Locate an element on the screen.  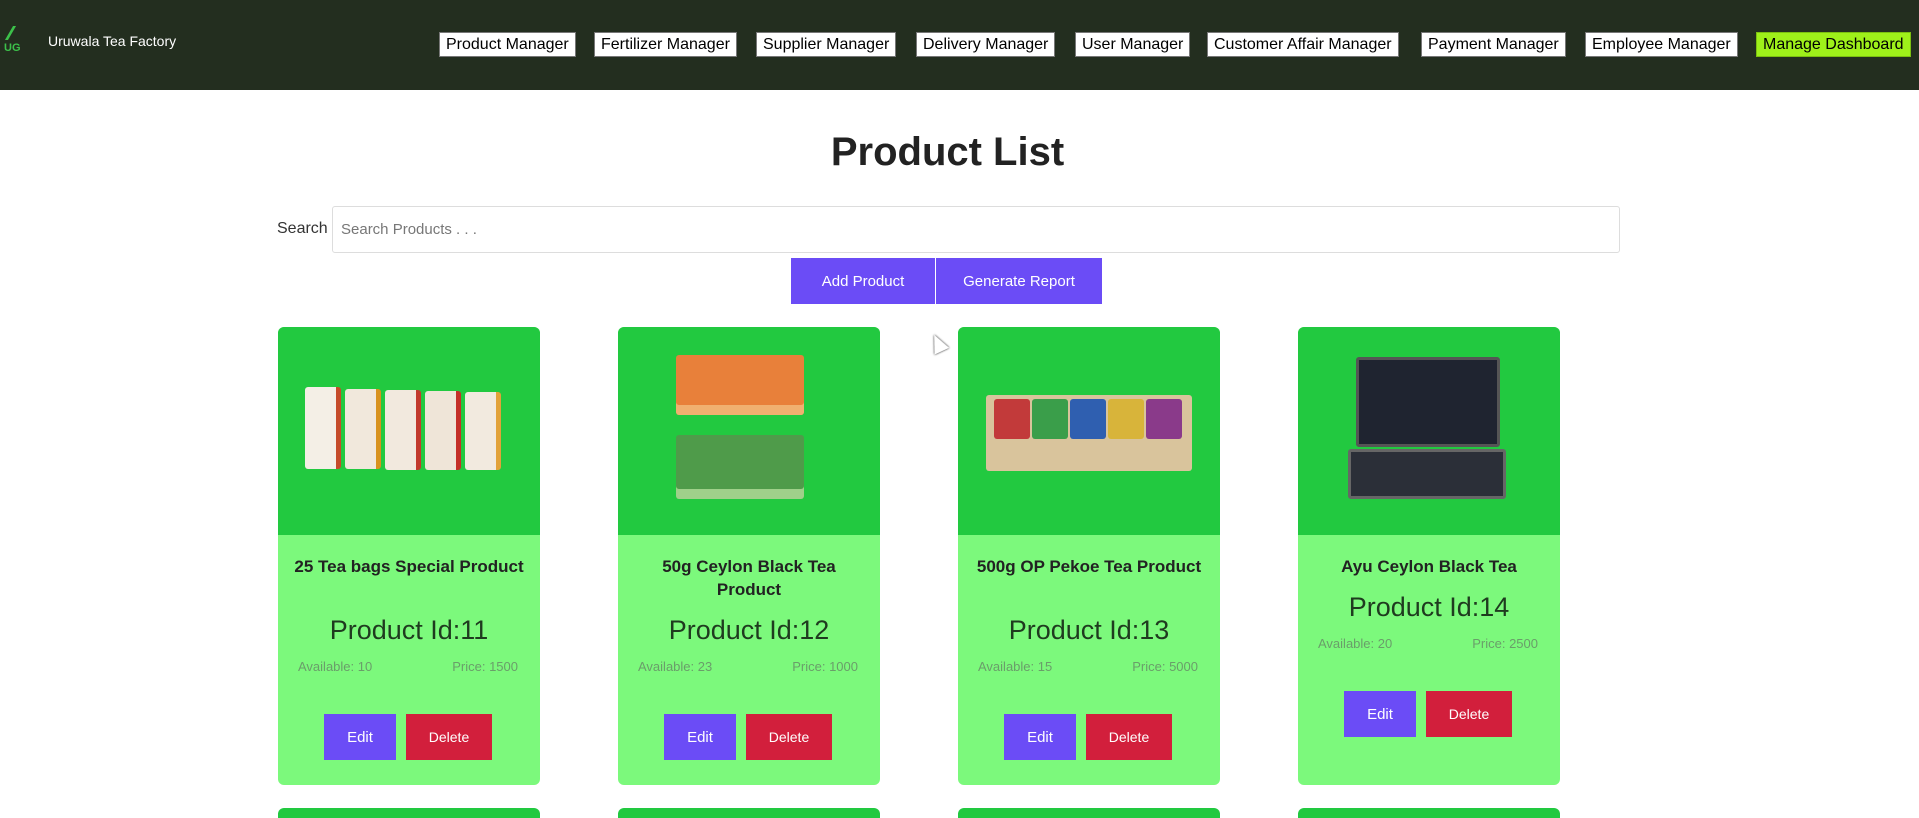
nav-user-manager: User Manager is located at coordinates (1133, 44).